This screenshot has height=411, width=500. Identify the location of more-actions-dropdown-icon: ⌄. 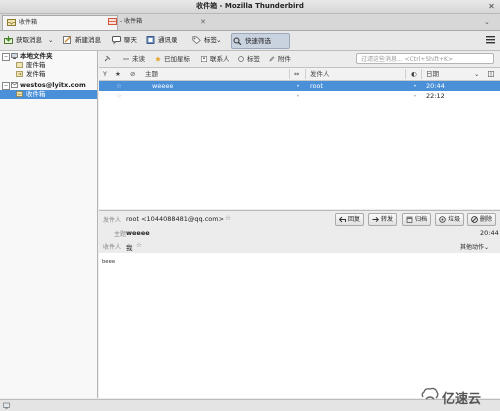
(487, 247).